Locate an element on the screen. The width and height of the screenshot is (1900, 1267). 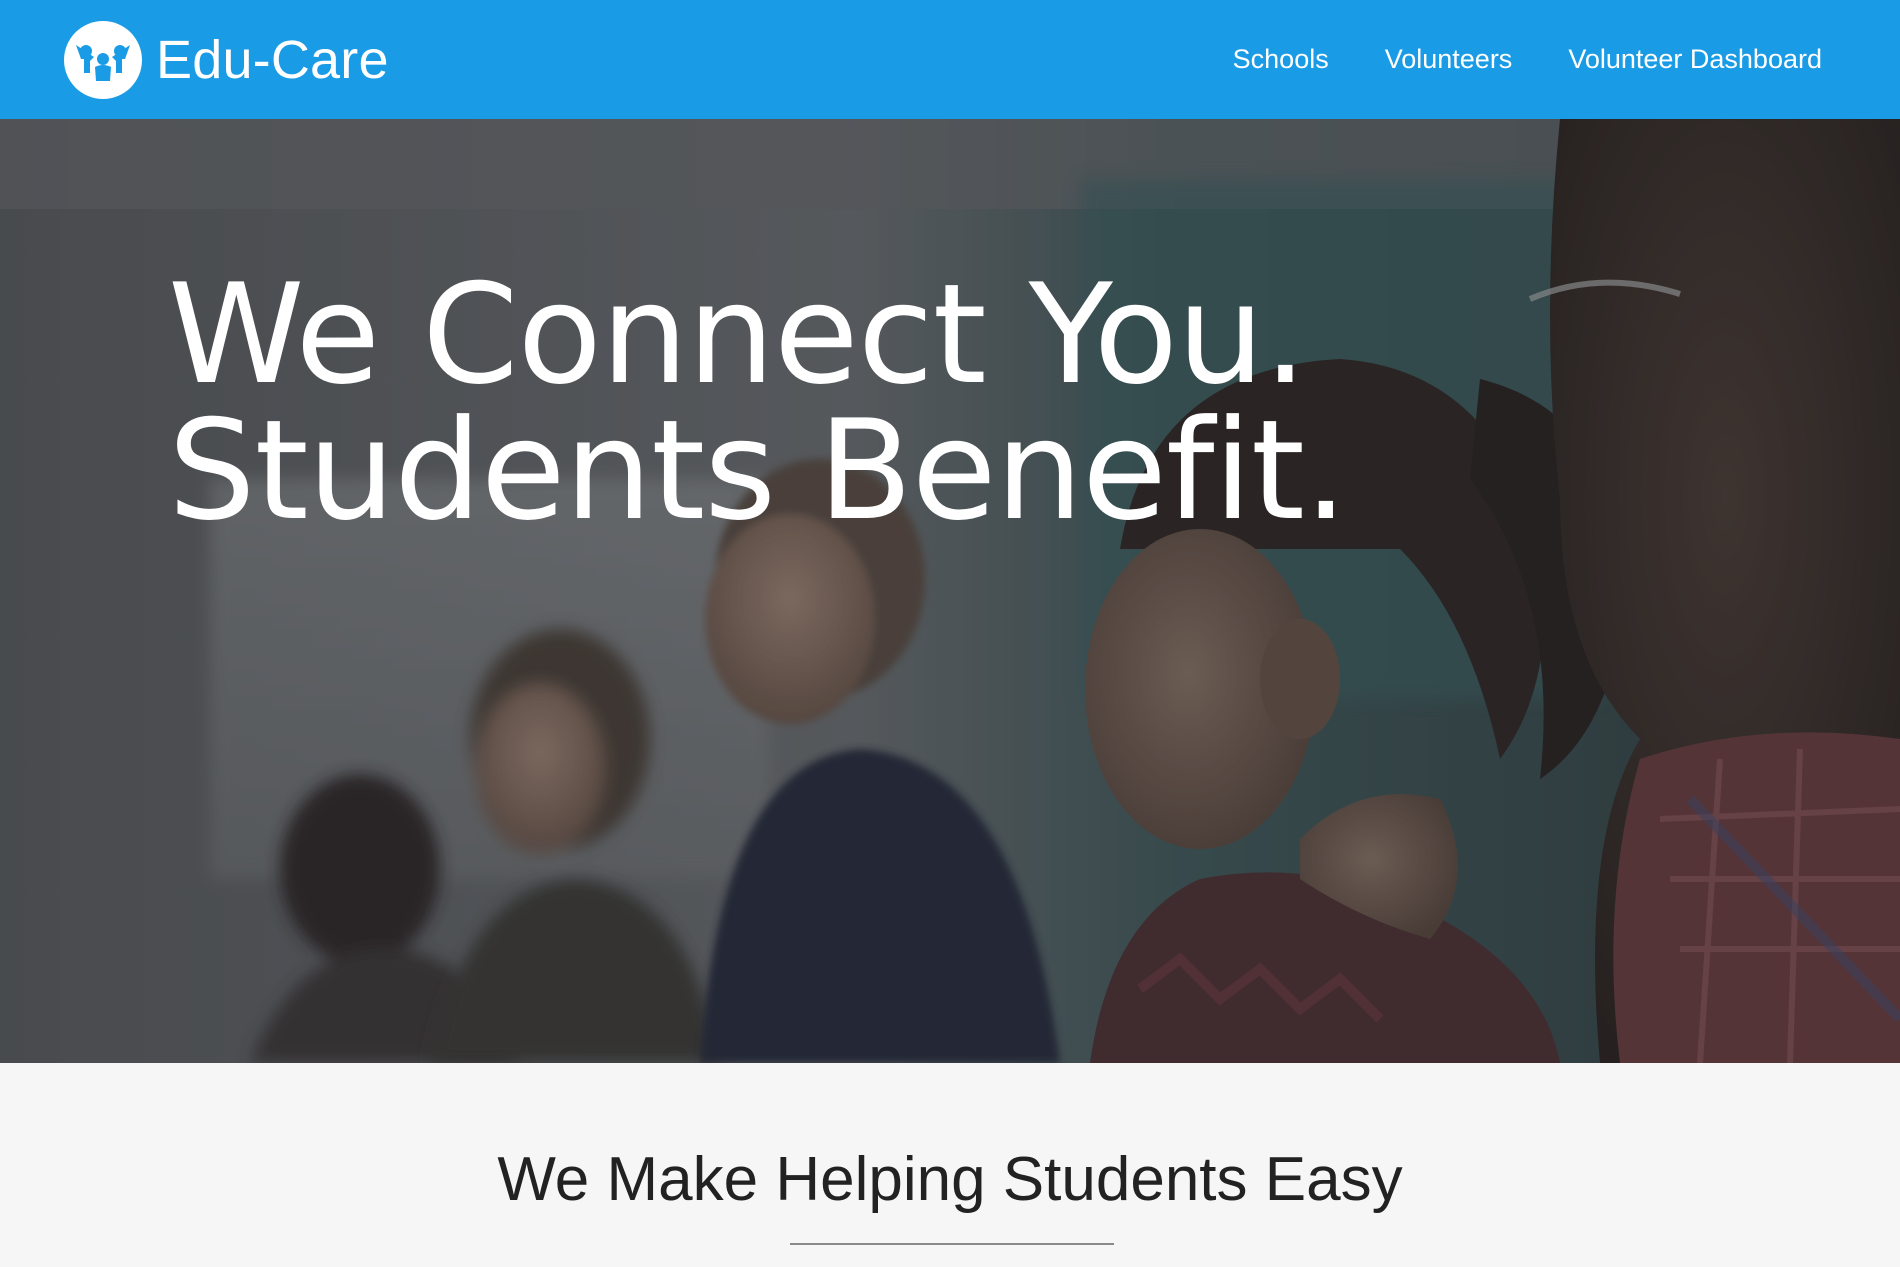
main-nav: Schools Volunteers Volunteer Dashboard is located at coordinates (1527, 59).